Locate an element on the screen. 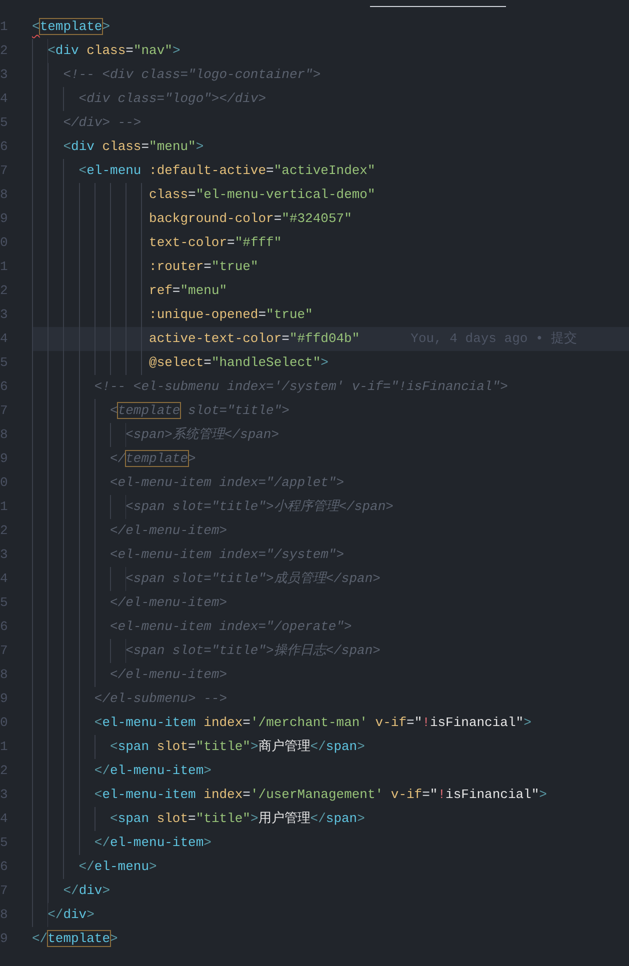 This screenshot has width=629, height=966. code-line: <div class="nav"> is located at coordinates (114, 51).